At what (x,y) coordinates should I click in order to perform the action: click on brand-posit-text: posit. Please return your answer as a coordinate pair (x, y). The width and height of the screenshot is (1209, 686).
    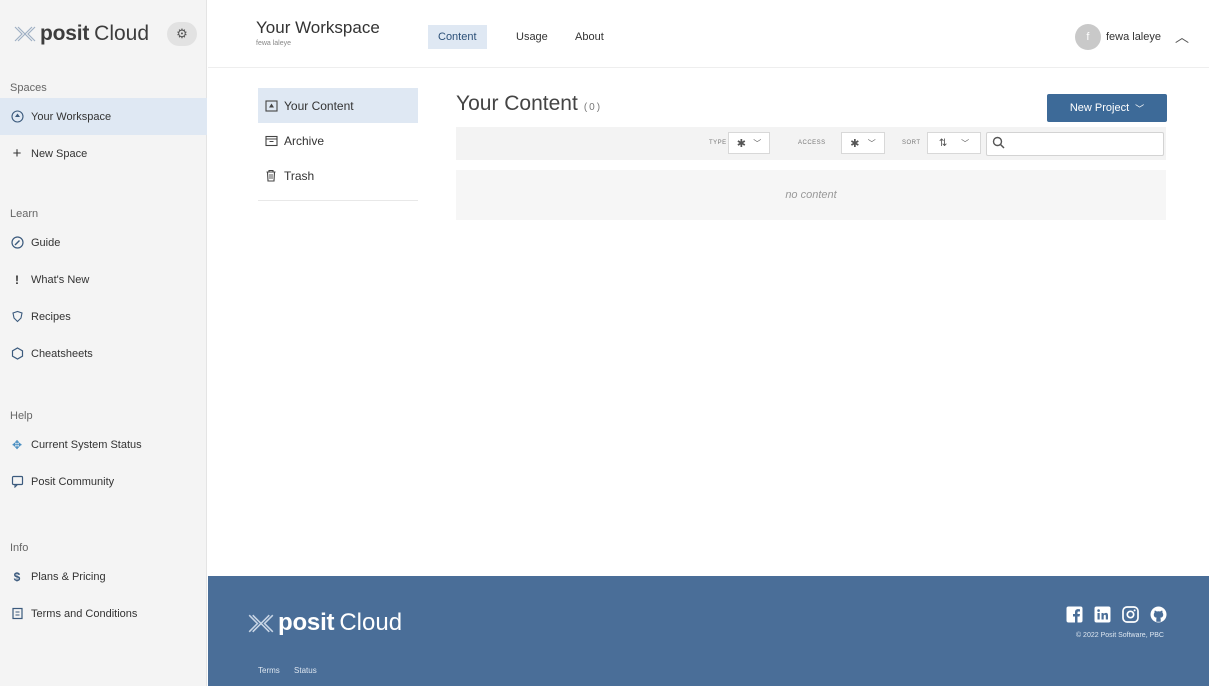
    Looking at the image, I should click on (65, 33).